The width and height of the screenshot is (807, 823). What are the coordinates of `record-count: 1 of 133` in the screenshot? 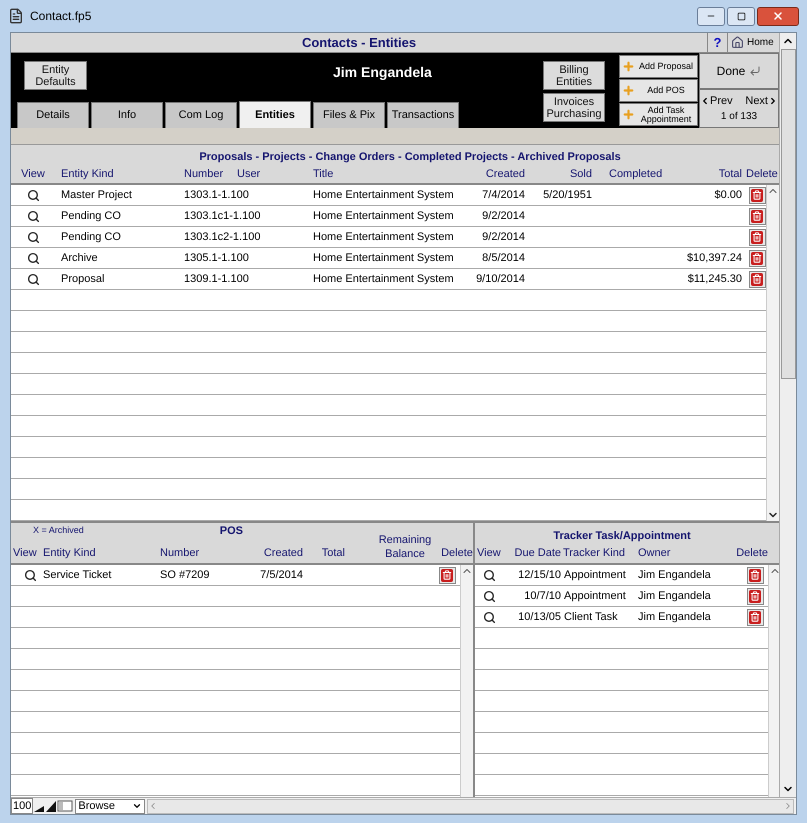 It's located at (739, 117).